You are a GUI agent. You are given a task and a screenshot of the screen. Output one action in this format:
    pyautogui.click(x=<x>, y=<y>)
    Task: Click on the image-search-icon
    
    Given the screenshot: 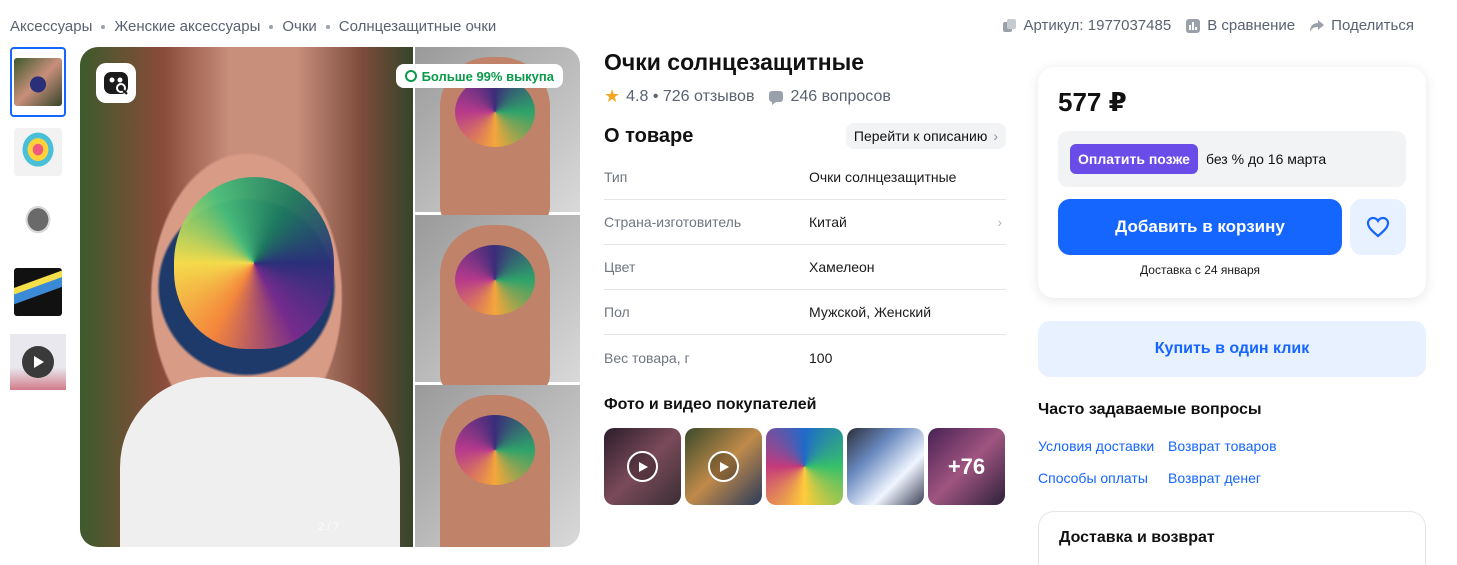 What is the action you would take?
    pyautogui.click(x=116, y=83)
    